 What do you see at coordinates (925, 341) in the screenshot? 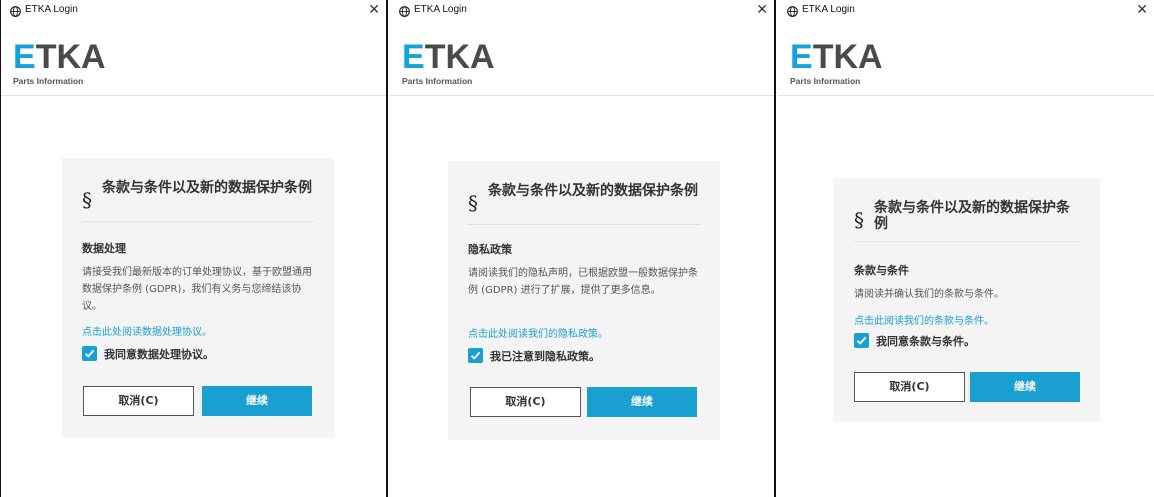
I see `terms-checkbox-label: 我同意条款与条件。` at bounding box center [925, 341].